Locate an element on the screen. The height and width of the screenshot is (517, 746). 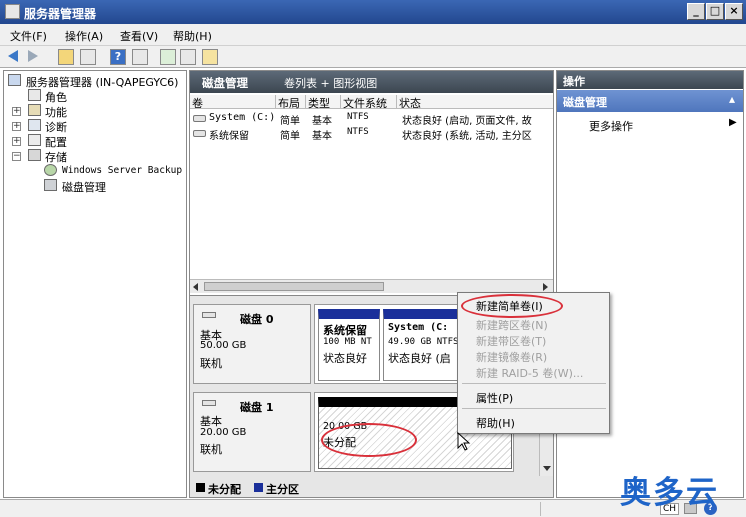
table-row: 系统保留 简单 基本 NTFS 状态良好 (系统, 活动, 主分区 is located at coordinates (371, 134).